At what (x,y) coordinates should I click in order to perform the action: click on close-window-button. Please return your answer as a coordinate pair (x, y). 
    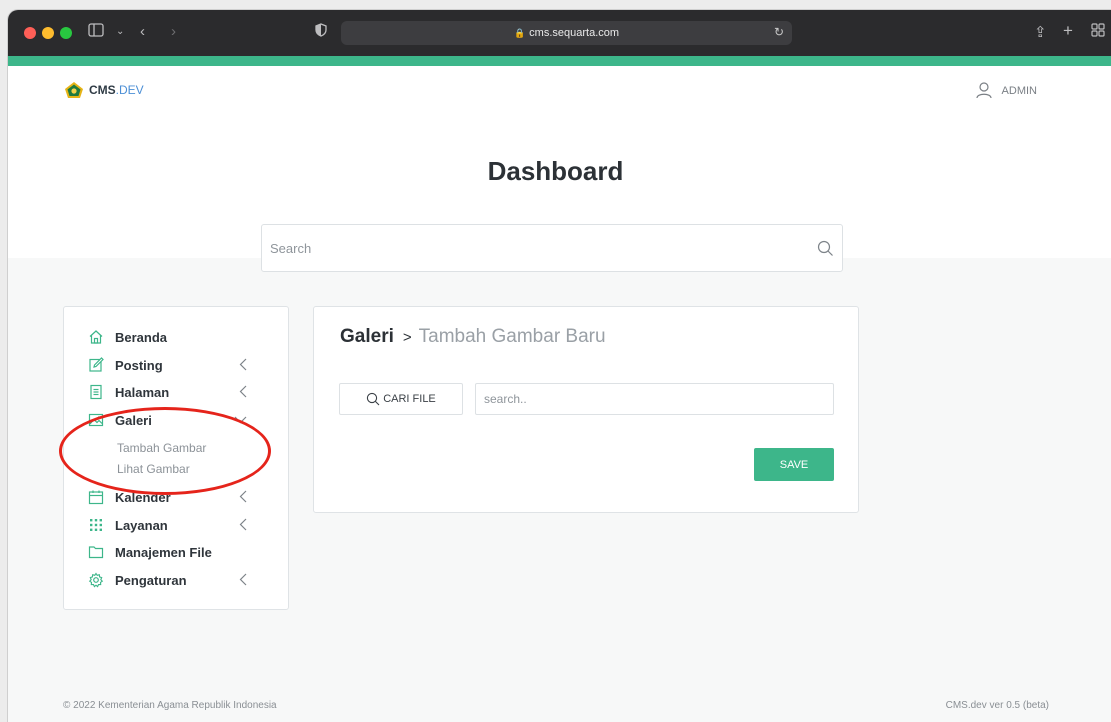
    Looking at the image, I should click on (30, 33).